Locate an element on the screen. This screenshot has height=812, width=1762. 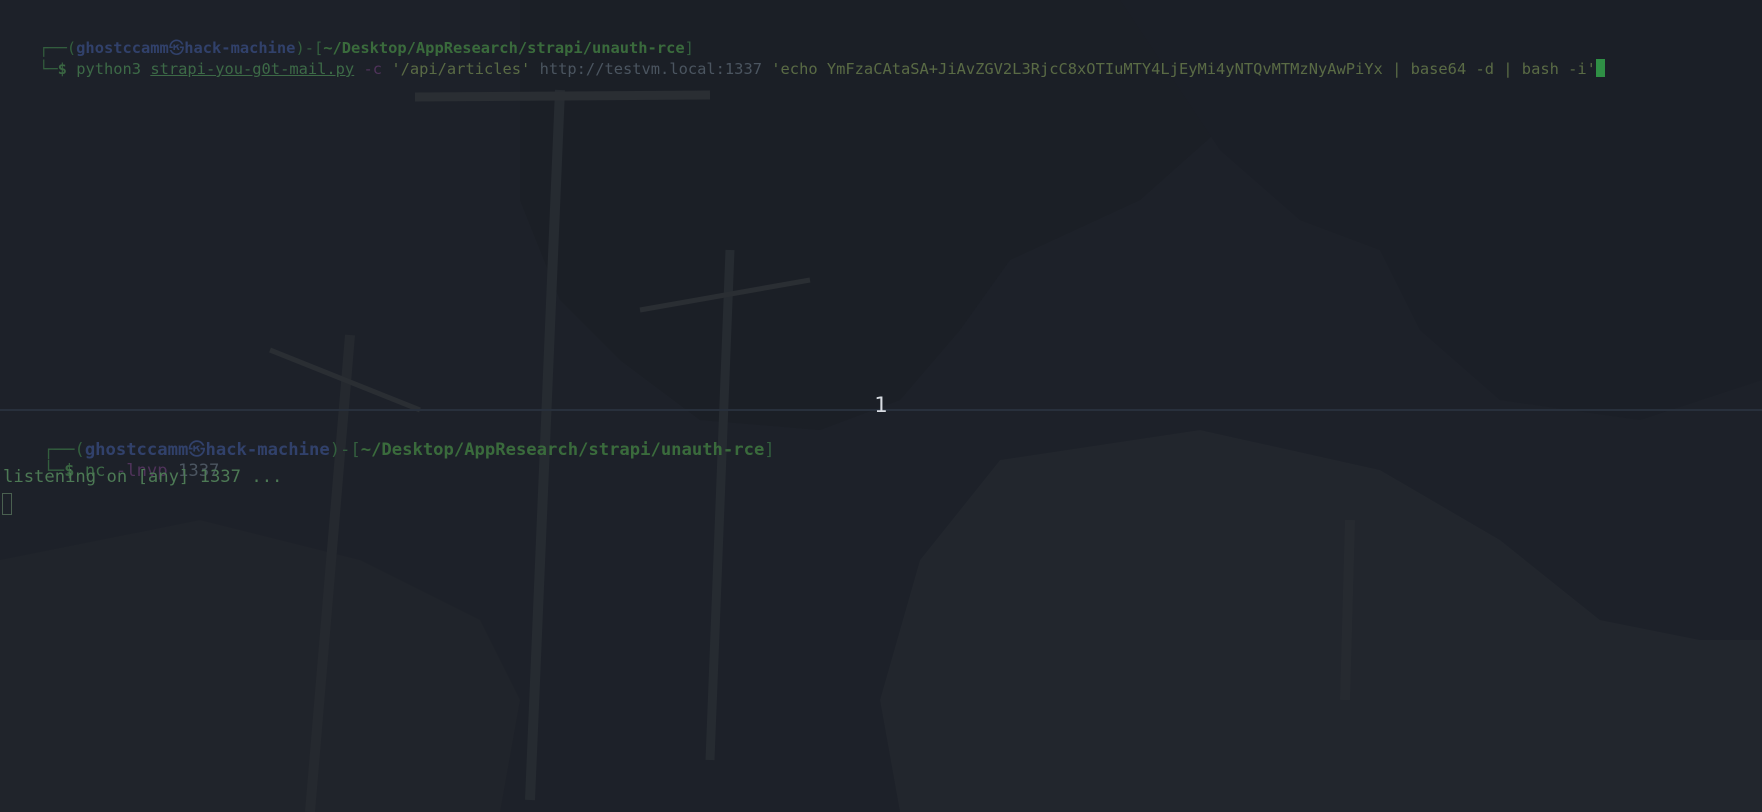
pane-number-label: 1 is located at coordinates (881, 405).